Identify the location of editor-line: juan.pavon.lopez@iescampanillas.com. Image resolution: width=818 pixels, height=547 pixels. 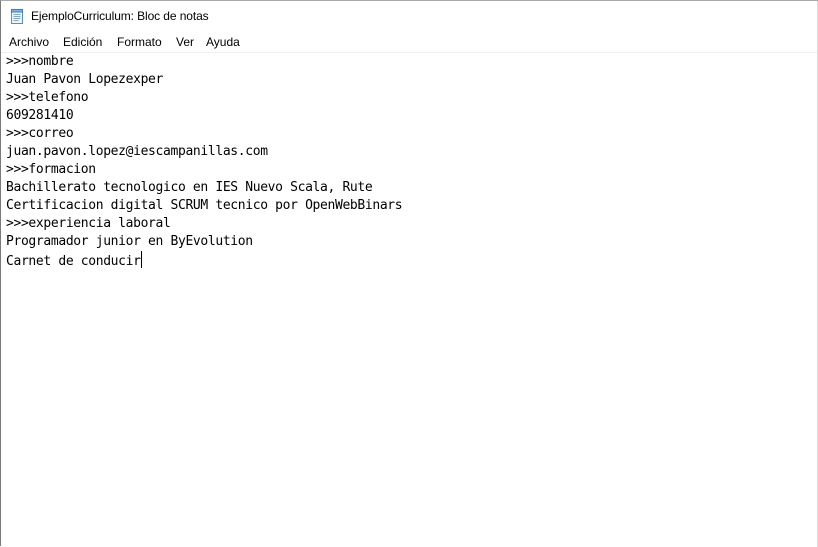
(137, 151).